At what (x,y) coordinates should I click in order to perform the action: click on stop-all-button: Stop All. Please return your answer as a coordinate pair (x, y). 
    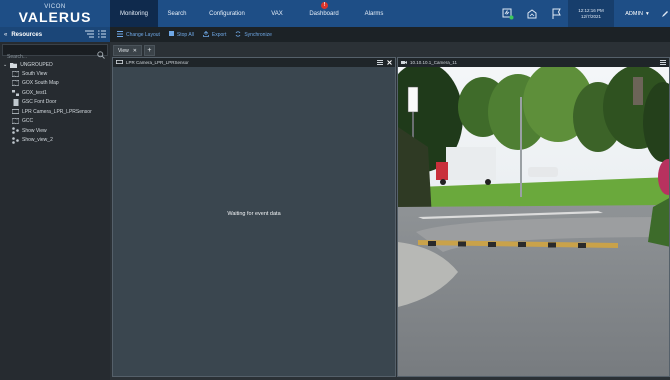
    Looking at the image, I should click on (181, 34).